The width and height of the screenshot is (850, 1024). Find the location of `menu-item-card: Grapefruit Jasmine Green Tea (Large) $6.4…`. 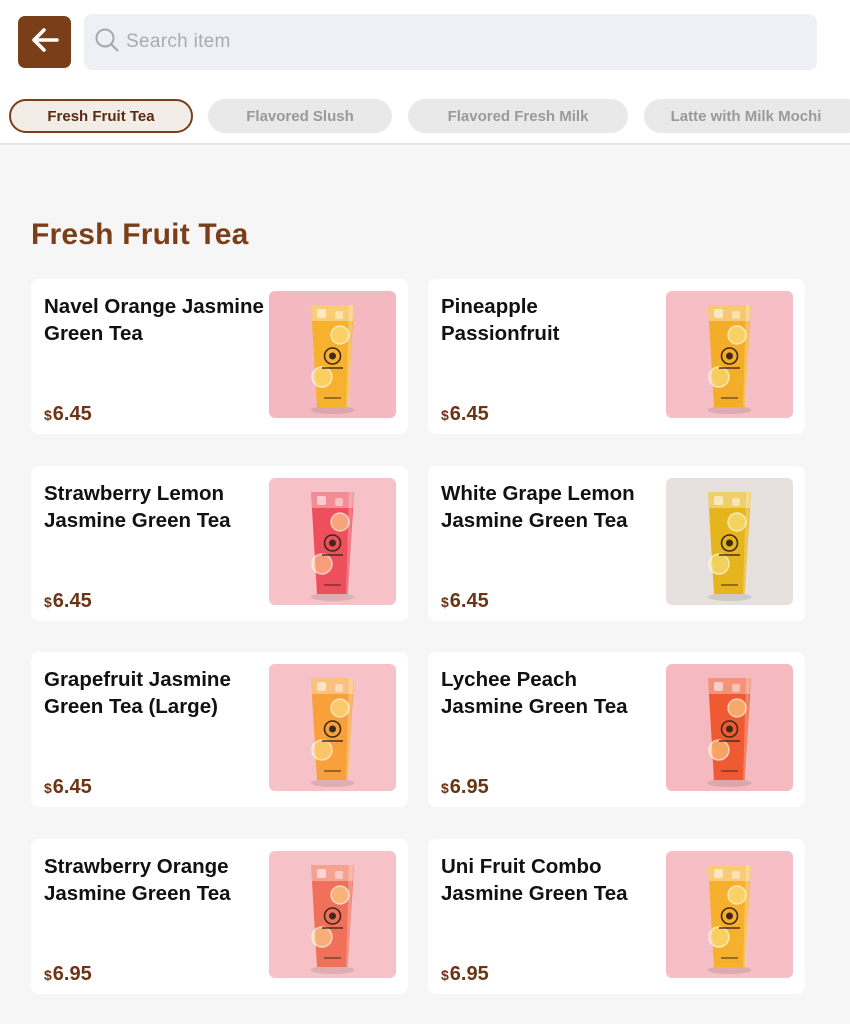

menu-item-card: Grapefruit Jasmine Green Tea (Large) $6.4… is located at coordinates (219, 729).